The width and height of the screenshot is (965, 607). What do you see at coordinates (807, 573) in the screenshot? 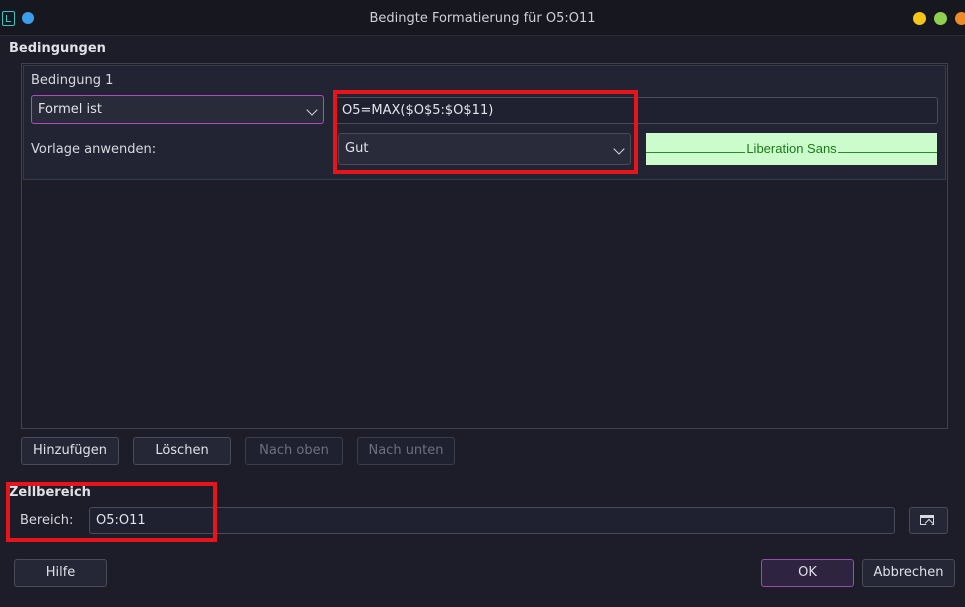
I see `ok-button: OK` at bounding box center [807, 573].